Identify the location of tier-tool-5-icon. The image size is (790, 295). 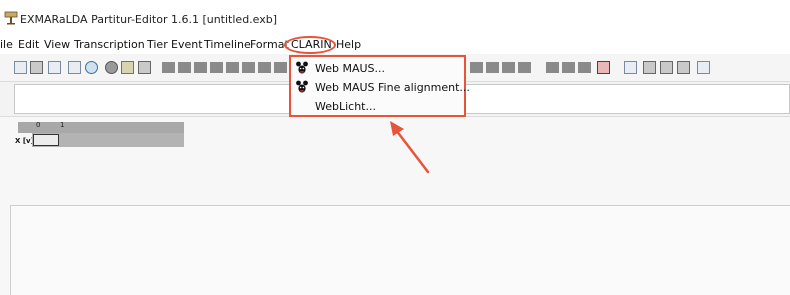
(232, 67).